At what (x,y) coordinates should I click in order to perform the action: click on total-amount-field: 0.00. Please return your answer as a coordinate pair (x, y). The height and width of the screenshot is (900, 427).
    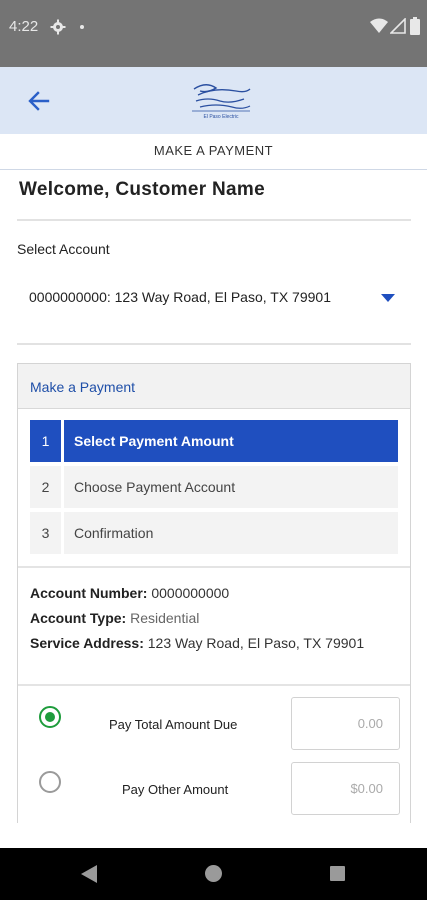
    Looking at the image, I should click on (345, 723).